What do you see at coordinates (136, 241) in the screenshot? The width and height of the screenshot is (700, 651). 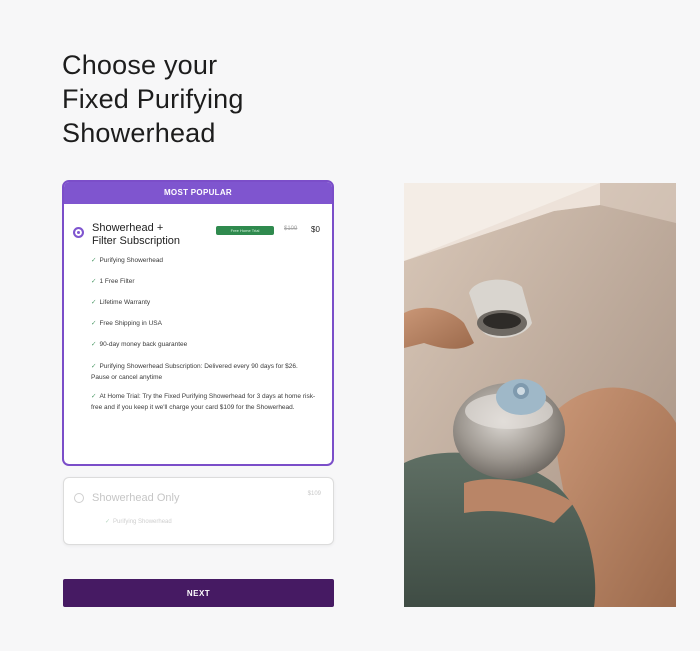 I see `plan-name-line: Filter Subscription` at bounding box center [136, 241].